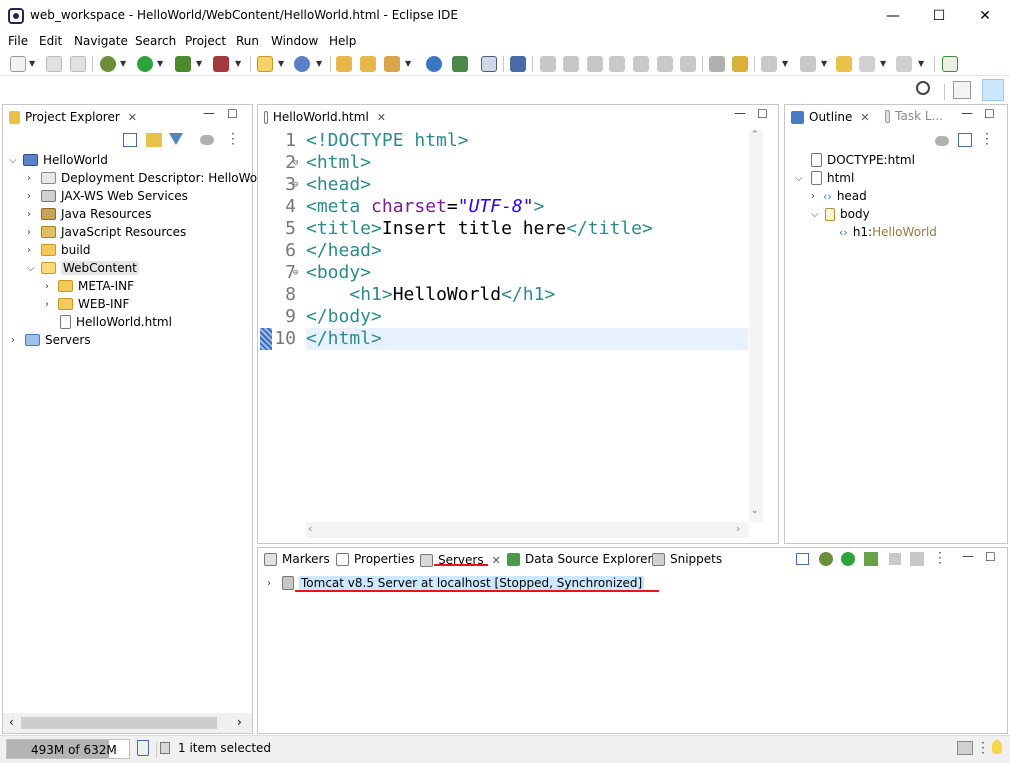  What do you see at coordinates (489, 64) in the screenshot?
I see `console-icon` at bounding box center [489, 64].